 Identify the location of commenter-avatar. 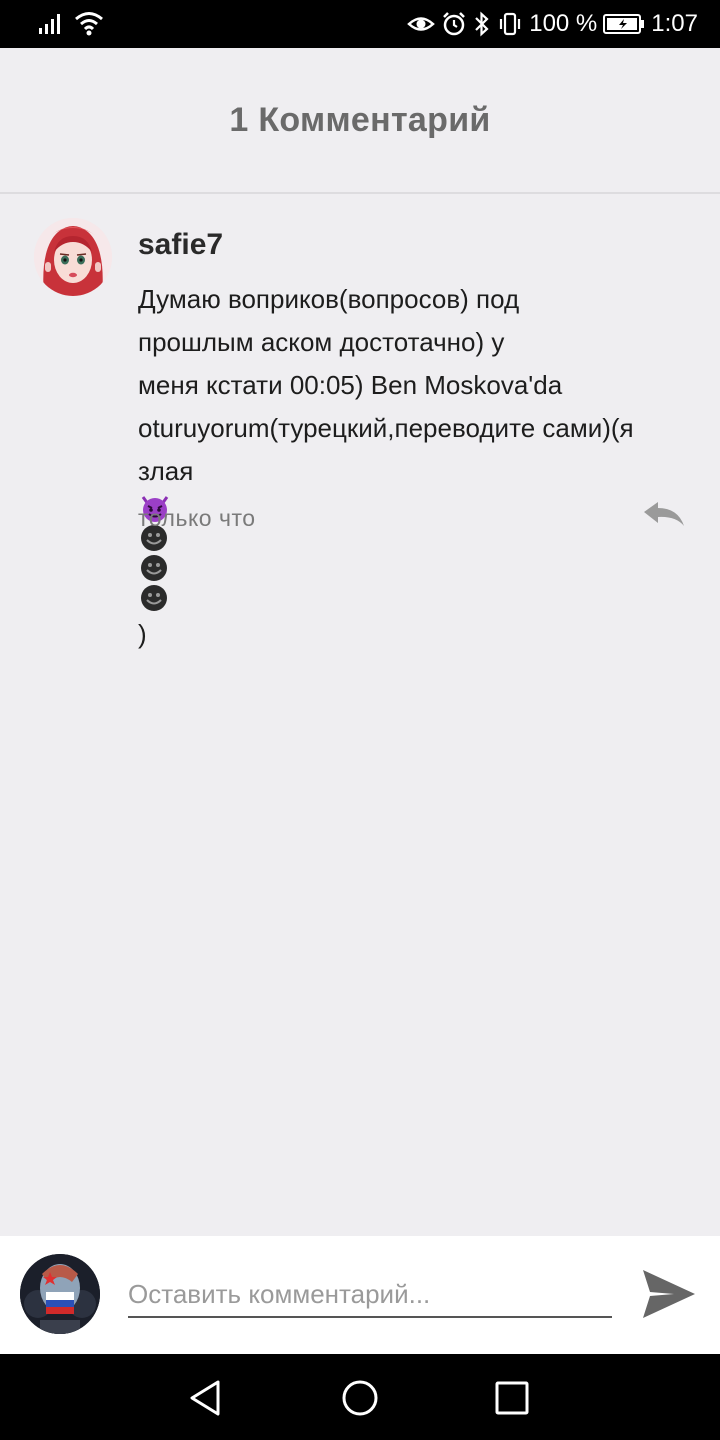
(73, 257).